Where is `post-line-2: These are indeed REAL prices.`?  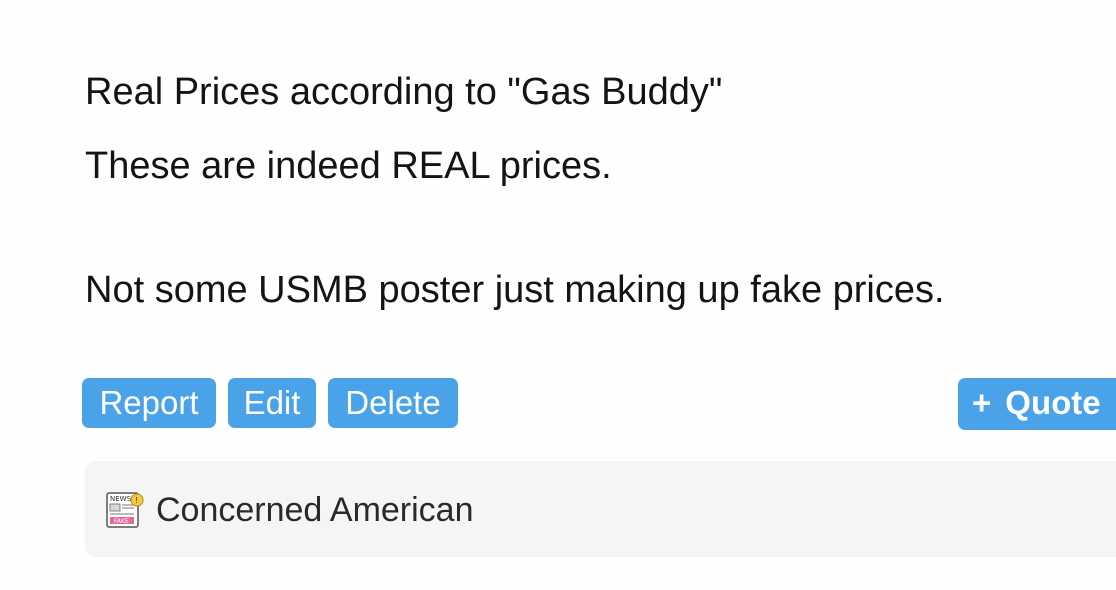
post-line-2: These are indeed REAL prices. is located at coordinates (348, 166).